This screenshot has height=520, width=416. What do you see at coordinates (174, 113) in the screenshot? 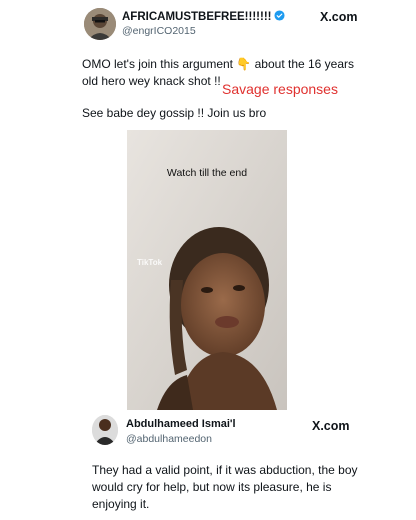
I see `tweet-text-secondary: See babe dey gossip !! Join us bro` at bounding box center [174, 113].